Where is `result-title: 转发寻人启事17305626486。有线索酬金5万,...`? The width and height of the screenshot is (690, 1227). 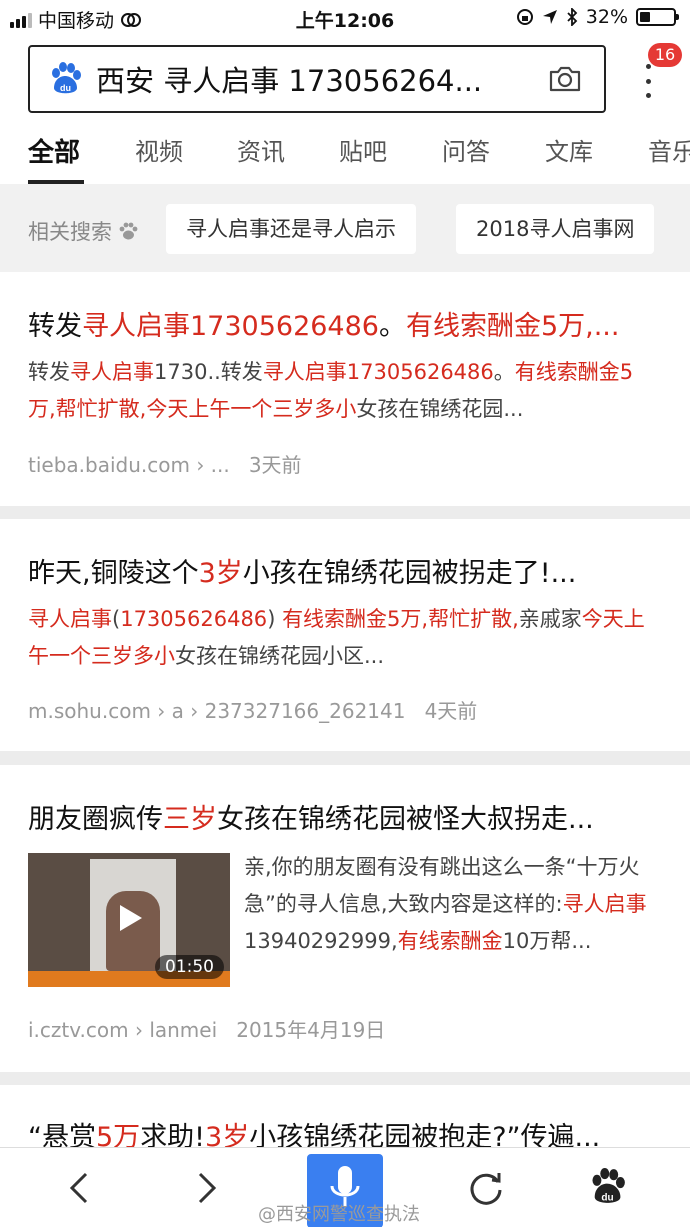 result-title: 转发寻人启事17305626486。有线索酬金5万,... is located at coordinates (348, 323).